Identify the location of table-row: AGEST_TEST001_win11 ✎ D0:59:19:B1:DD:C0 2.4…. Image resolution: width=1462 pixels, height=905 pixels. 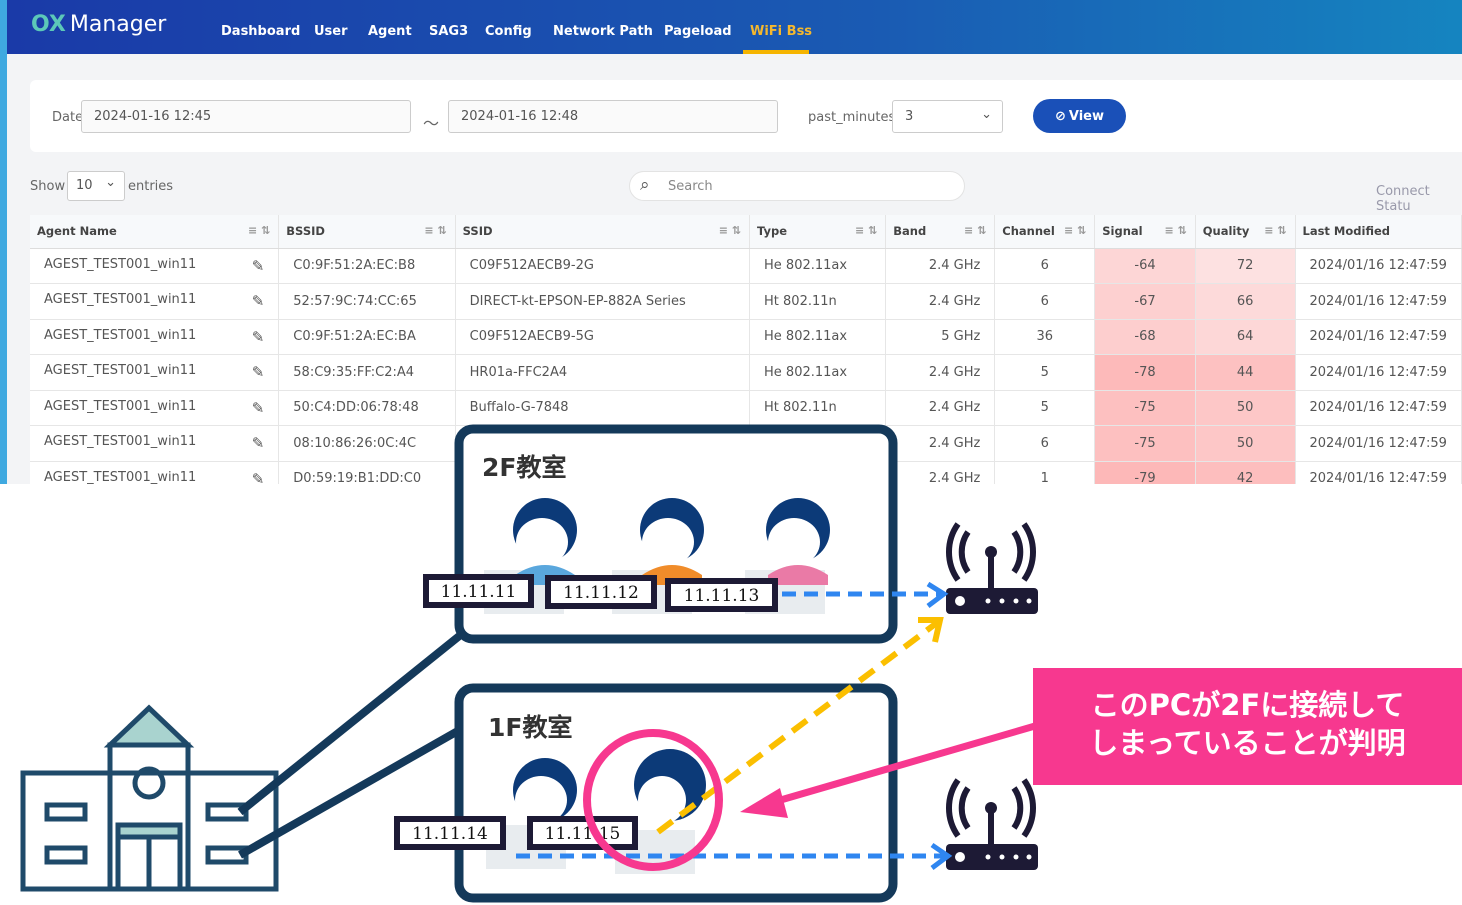
(746, 472).